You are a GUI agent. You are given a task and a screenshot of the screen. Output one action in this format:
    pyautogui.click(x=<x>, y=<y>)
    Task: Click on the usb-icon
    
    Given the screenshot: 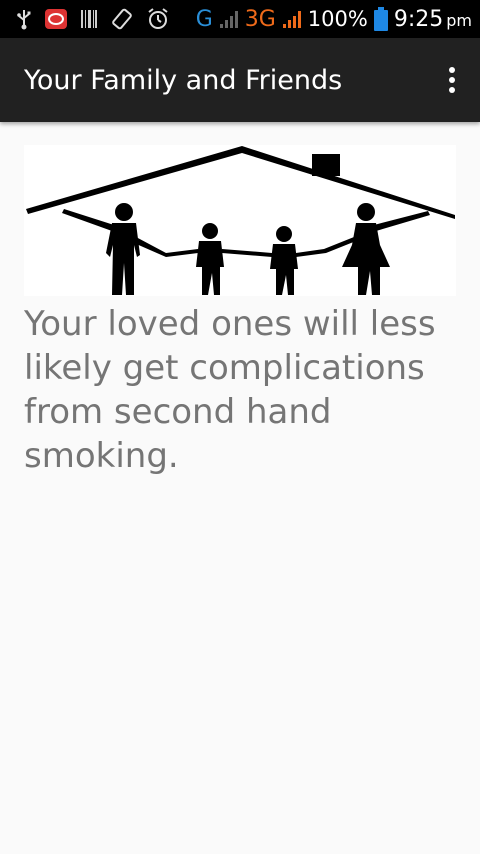 What is the action you would take?
    pyautogui.click(x=24, y=19)
    